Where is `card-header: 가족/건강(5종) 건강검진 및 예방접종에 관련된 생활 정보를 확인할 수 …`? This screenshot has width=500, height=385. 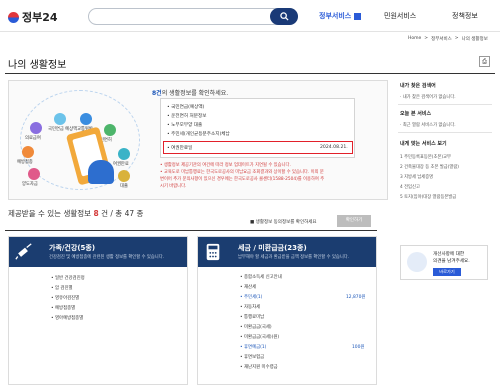 card-header: 가족/건강(5종) 건강검진 및 예방접종에 관련된 생활 정보를 확인할 수 … is located at coordinates (98, 252).